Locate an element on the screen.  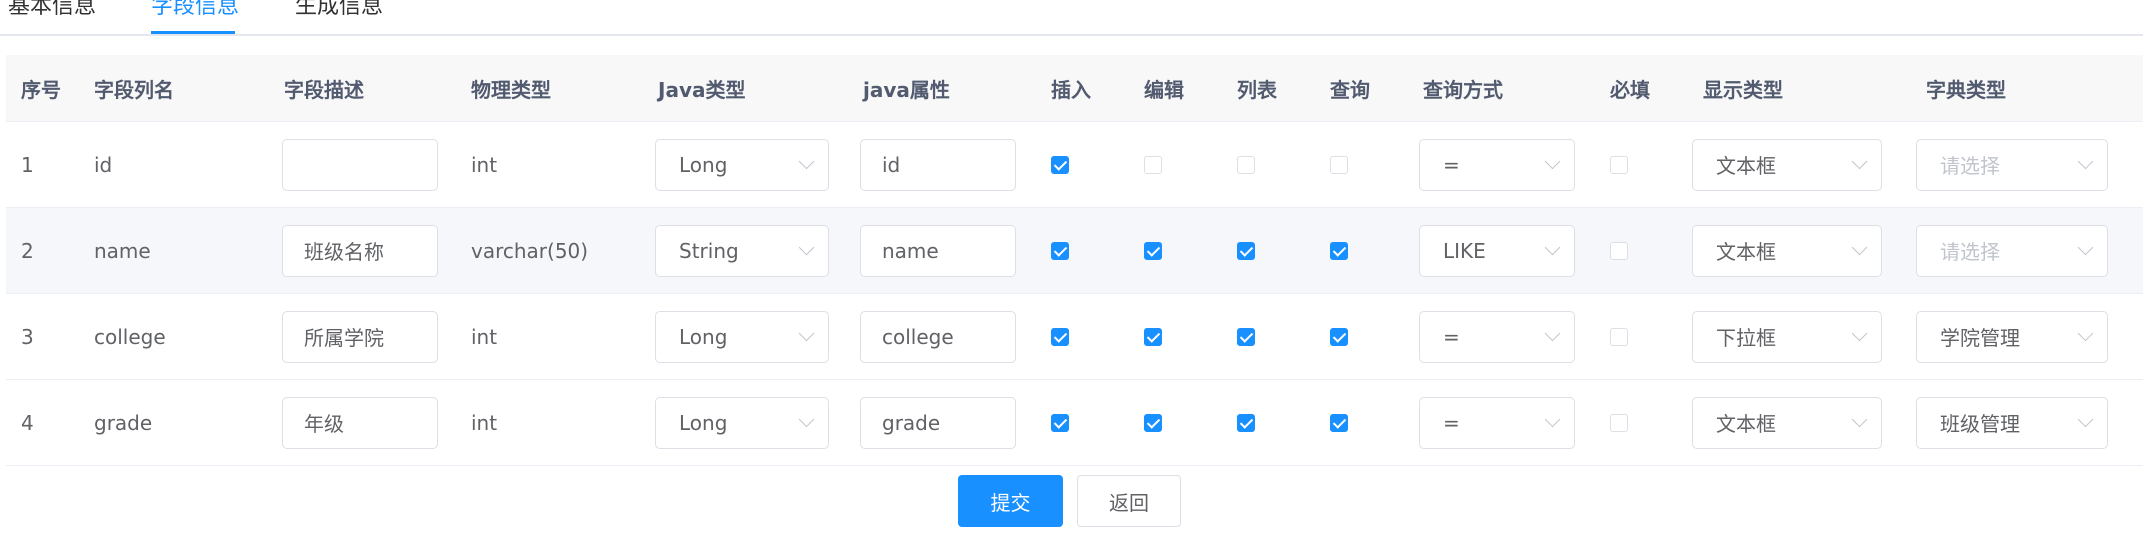
java-property-input: college is located at coordinates (938, 336).